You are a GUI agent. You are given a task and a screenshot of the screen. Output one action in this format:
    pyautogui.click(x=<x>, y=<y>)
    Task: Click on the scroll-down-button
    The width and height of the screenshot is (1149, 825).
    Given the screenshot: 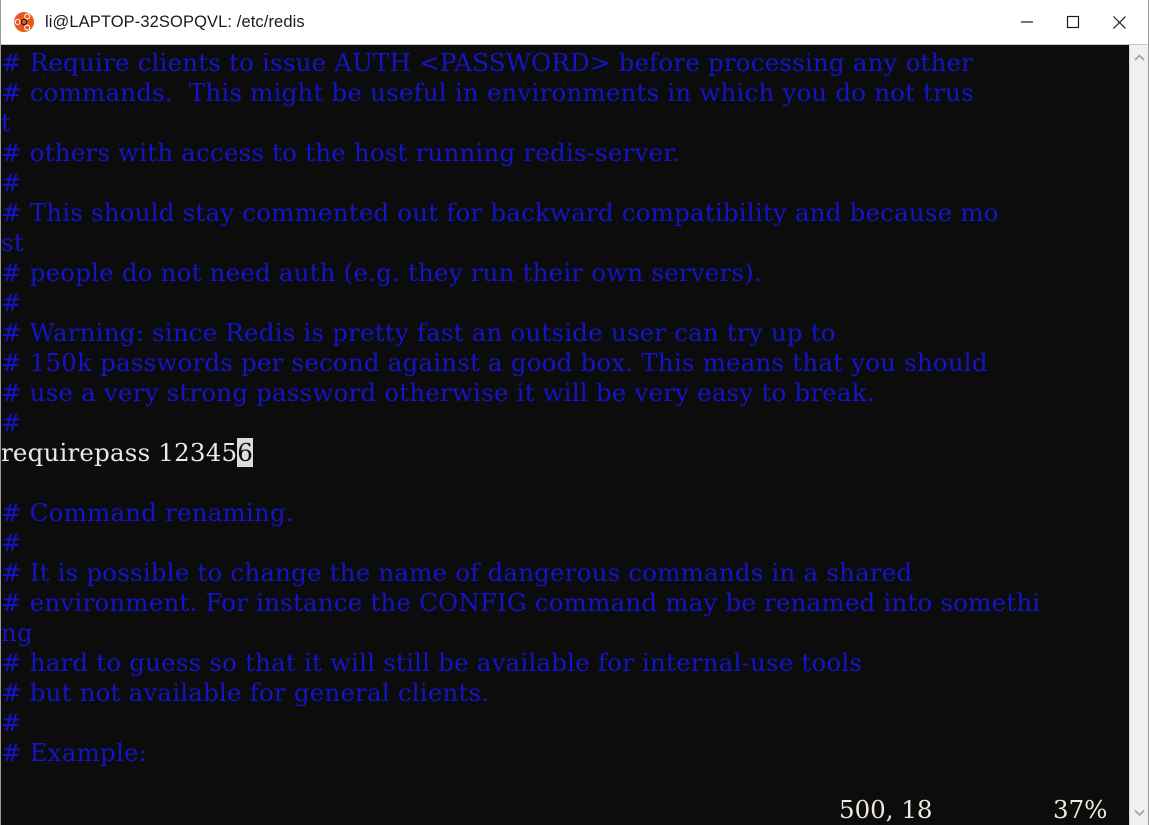 What is the action you would take?
    pyautogui.click(x=1139, y=812)
    